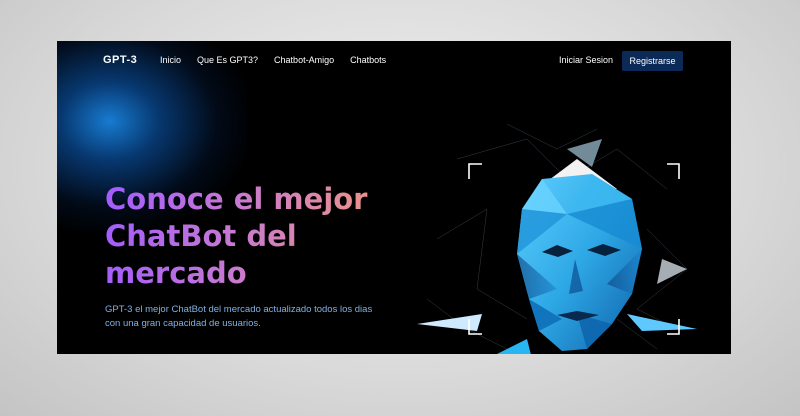  Describe the element at coordinates (170, 60) in the screenshot. I see `nav-link-inicio: Inicio` at that location.